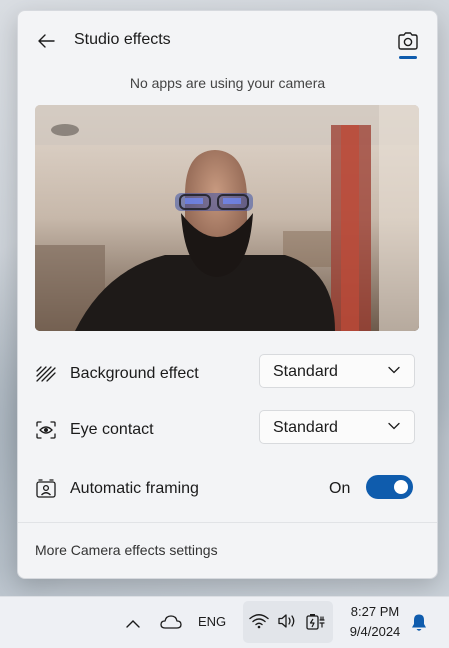  I want to click on background-effect-value: Standard, so click(305, 371).